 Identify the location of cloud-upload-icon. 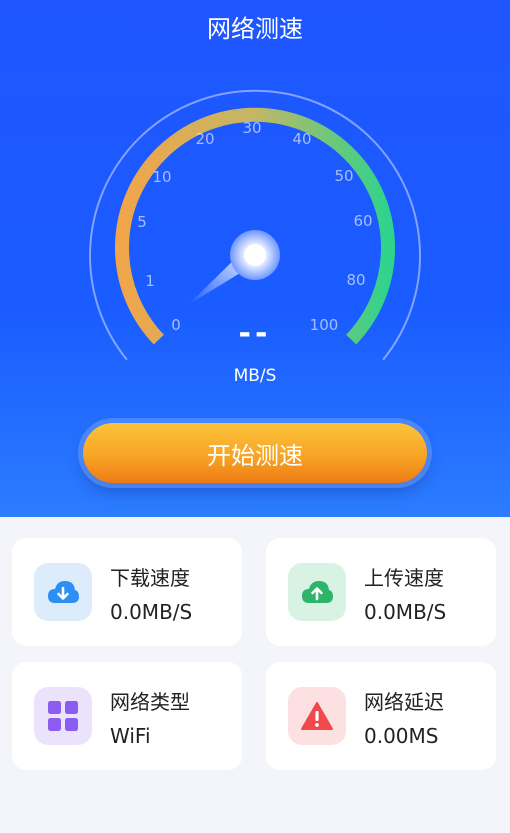
(317, 592).